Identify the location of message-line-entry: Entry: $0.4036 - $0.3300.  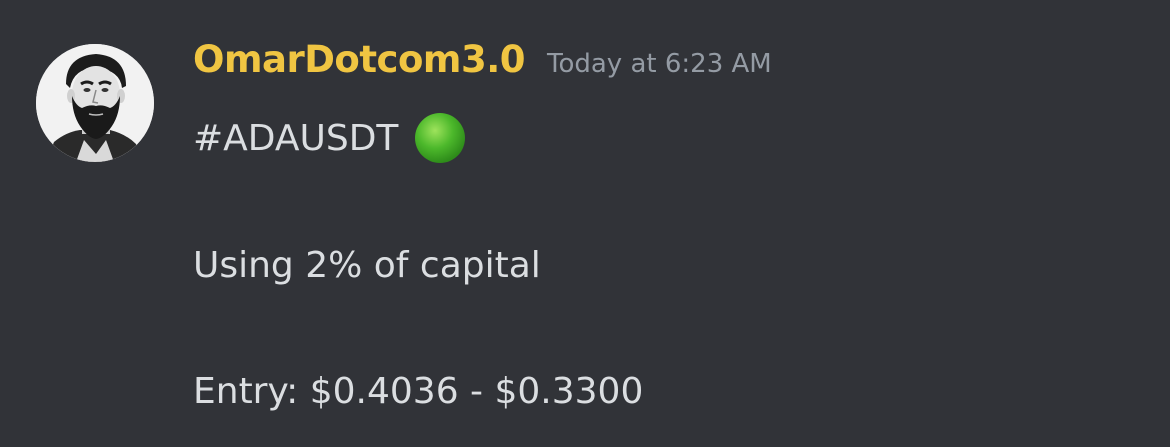
(418, 391).